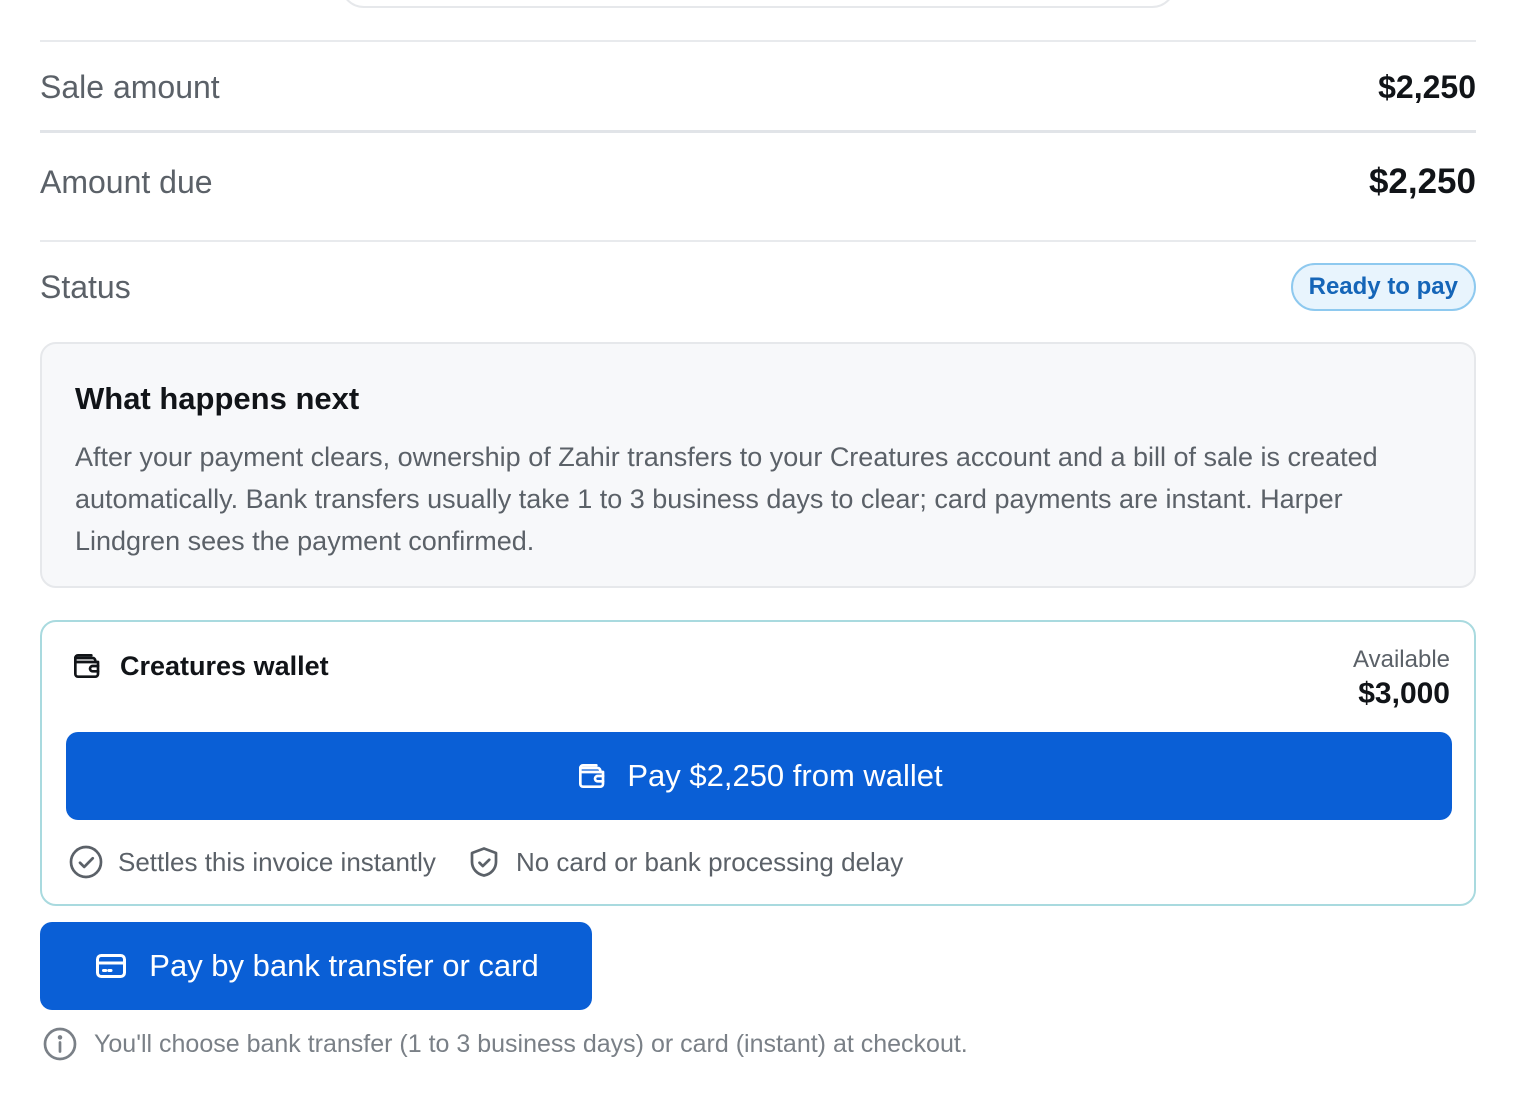  What do you see at coordinates (758, 87) in the screenshot?
I see `sale-amount-row: Sale amount $2,250` at bounding box center [758, 87].